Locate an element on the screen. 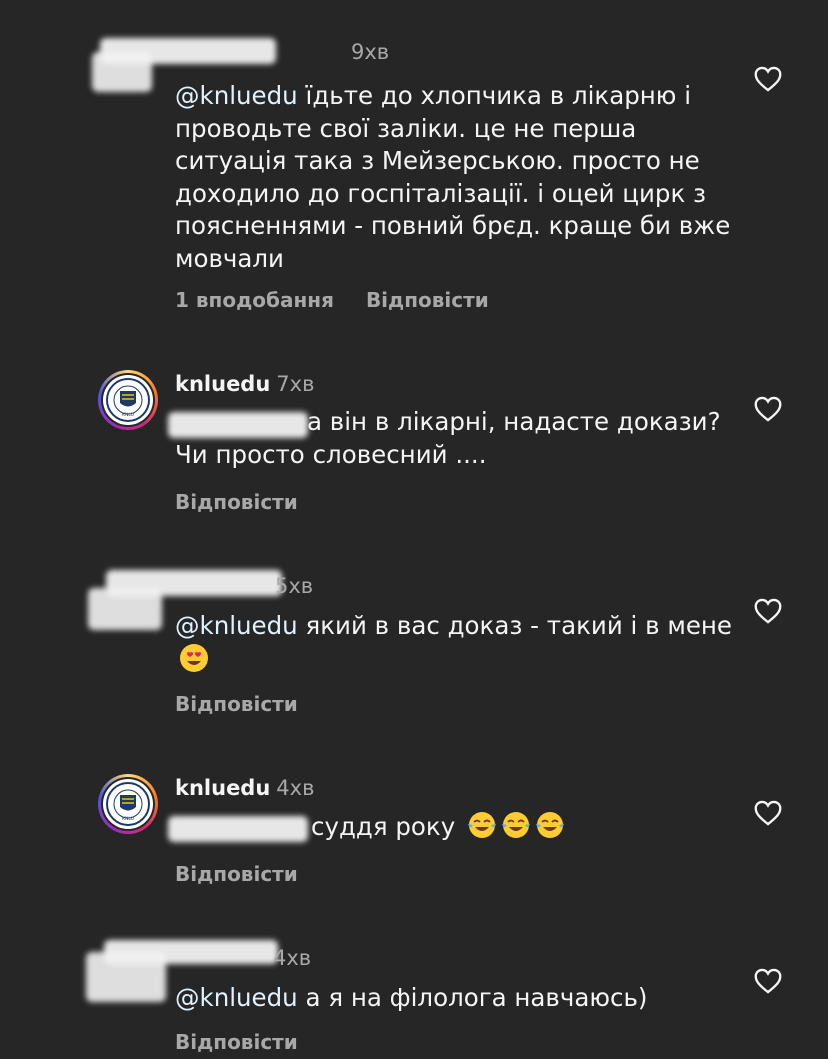  comment-body: який в вас доказ - такий і в мене is located at coordinates (518, 625).